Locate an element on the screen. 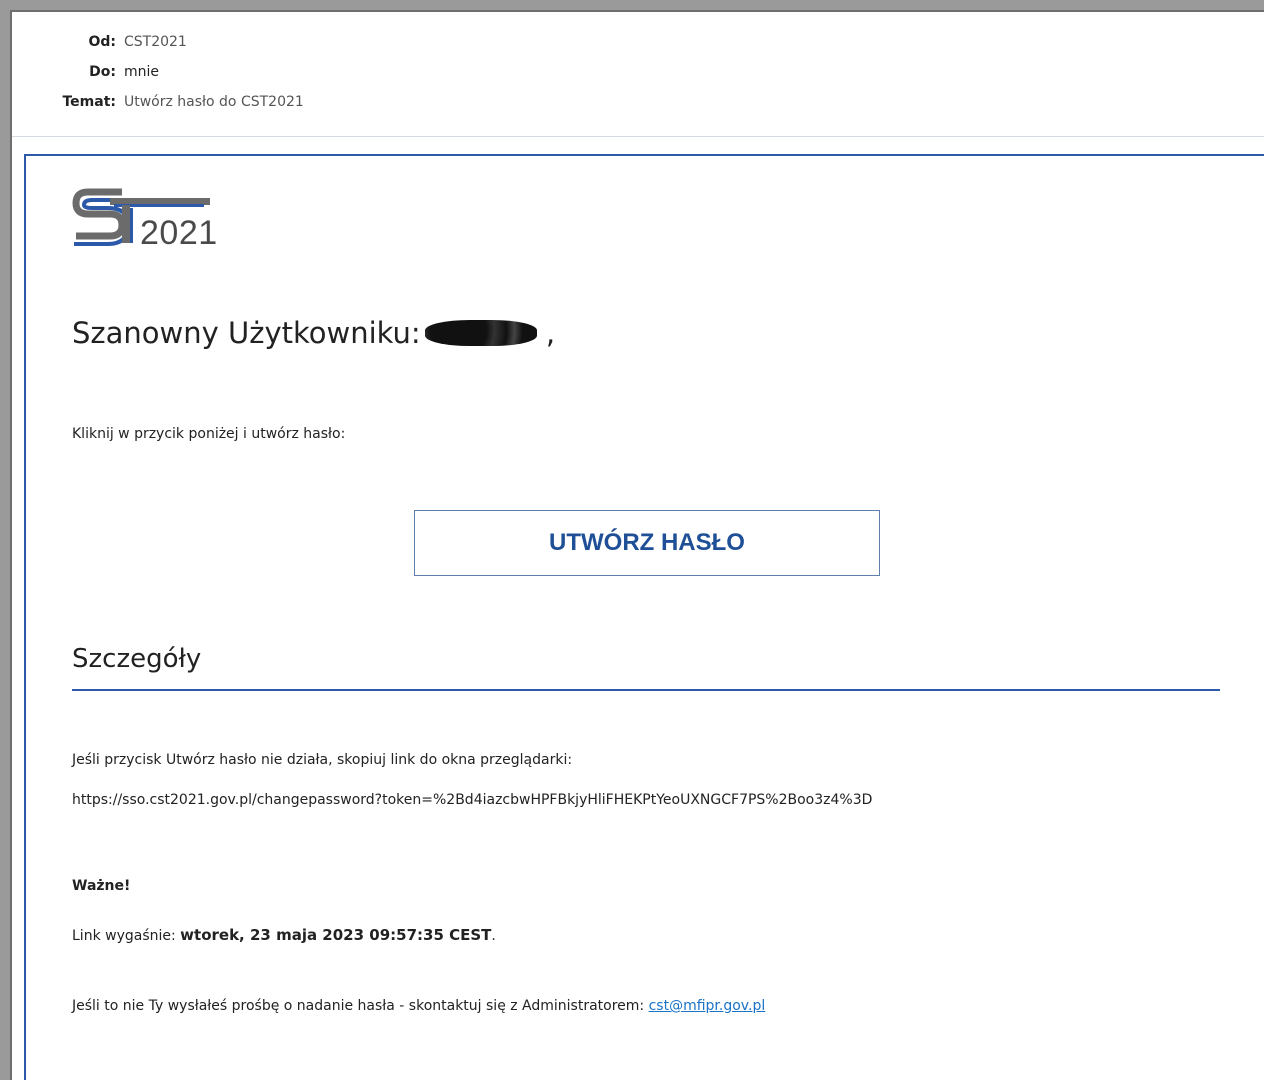 This screenshot has height=1080, width=1264. from-row: Od: CST2021 is located at coordinates (638, 42).